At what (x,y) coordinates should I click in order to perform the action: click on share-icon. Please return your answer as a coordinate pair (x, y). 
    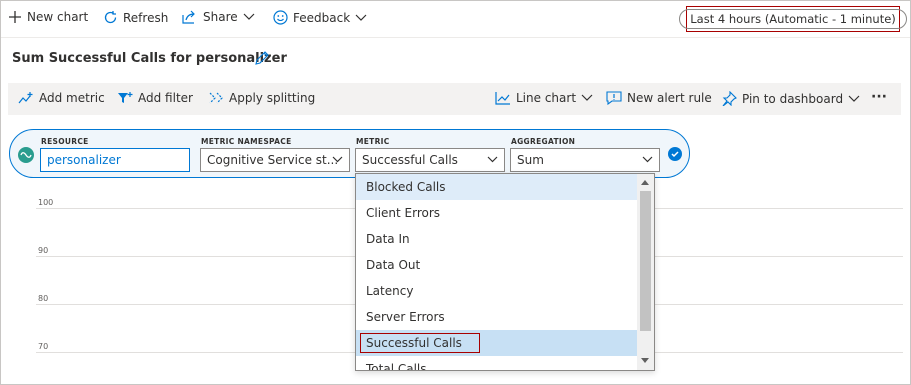
    Looking at the image, I should click on (188, 17).